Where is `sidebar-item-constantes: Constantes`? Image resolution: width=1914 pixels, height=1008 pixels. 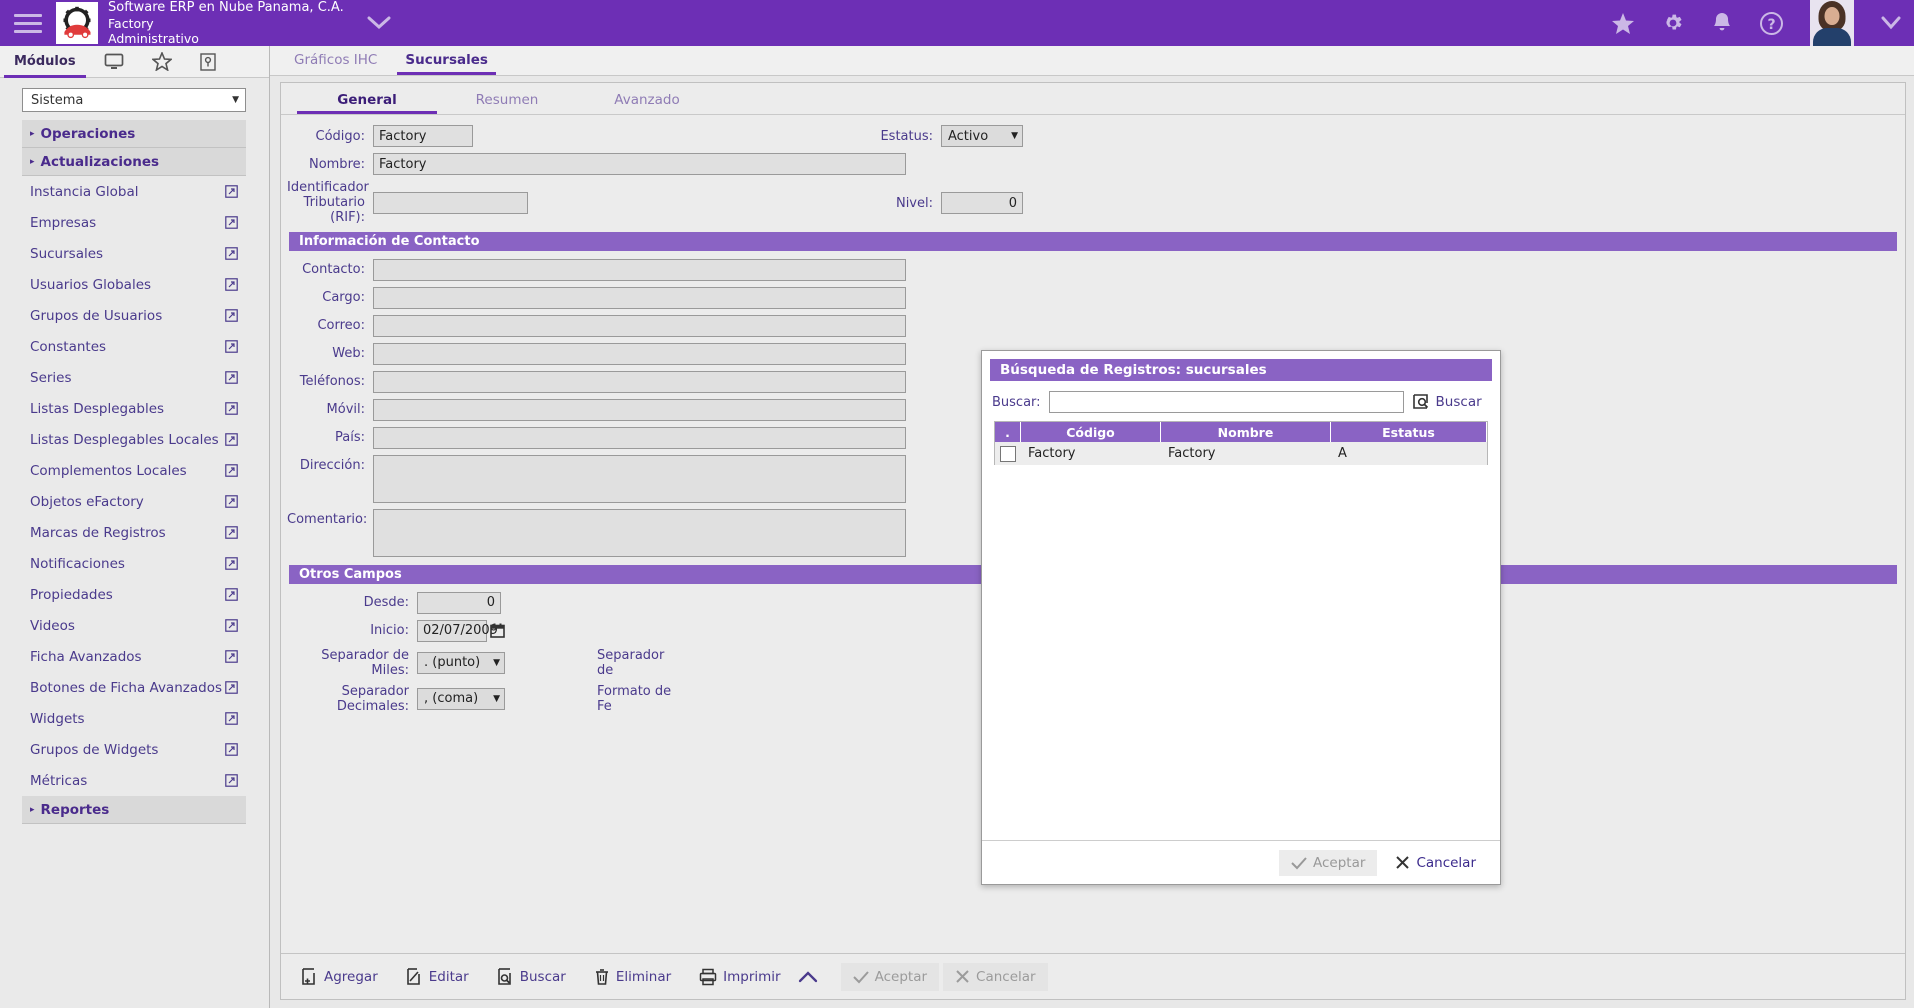
sidebar-item-constantes: Constantes is located at coordinates (134, 346).